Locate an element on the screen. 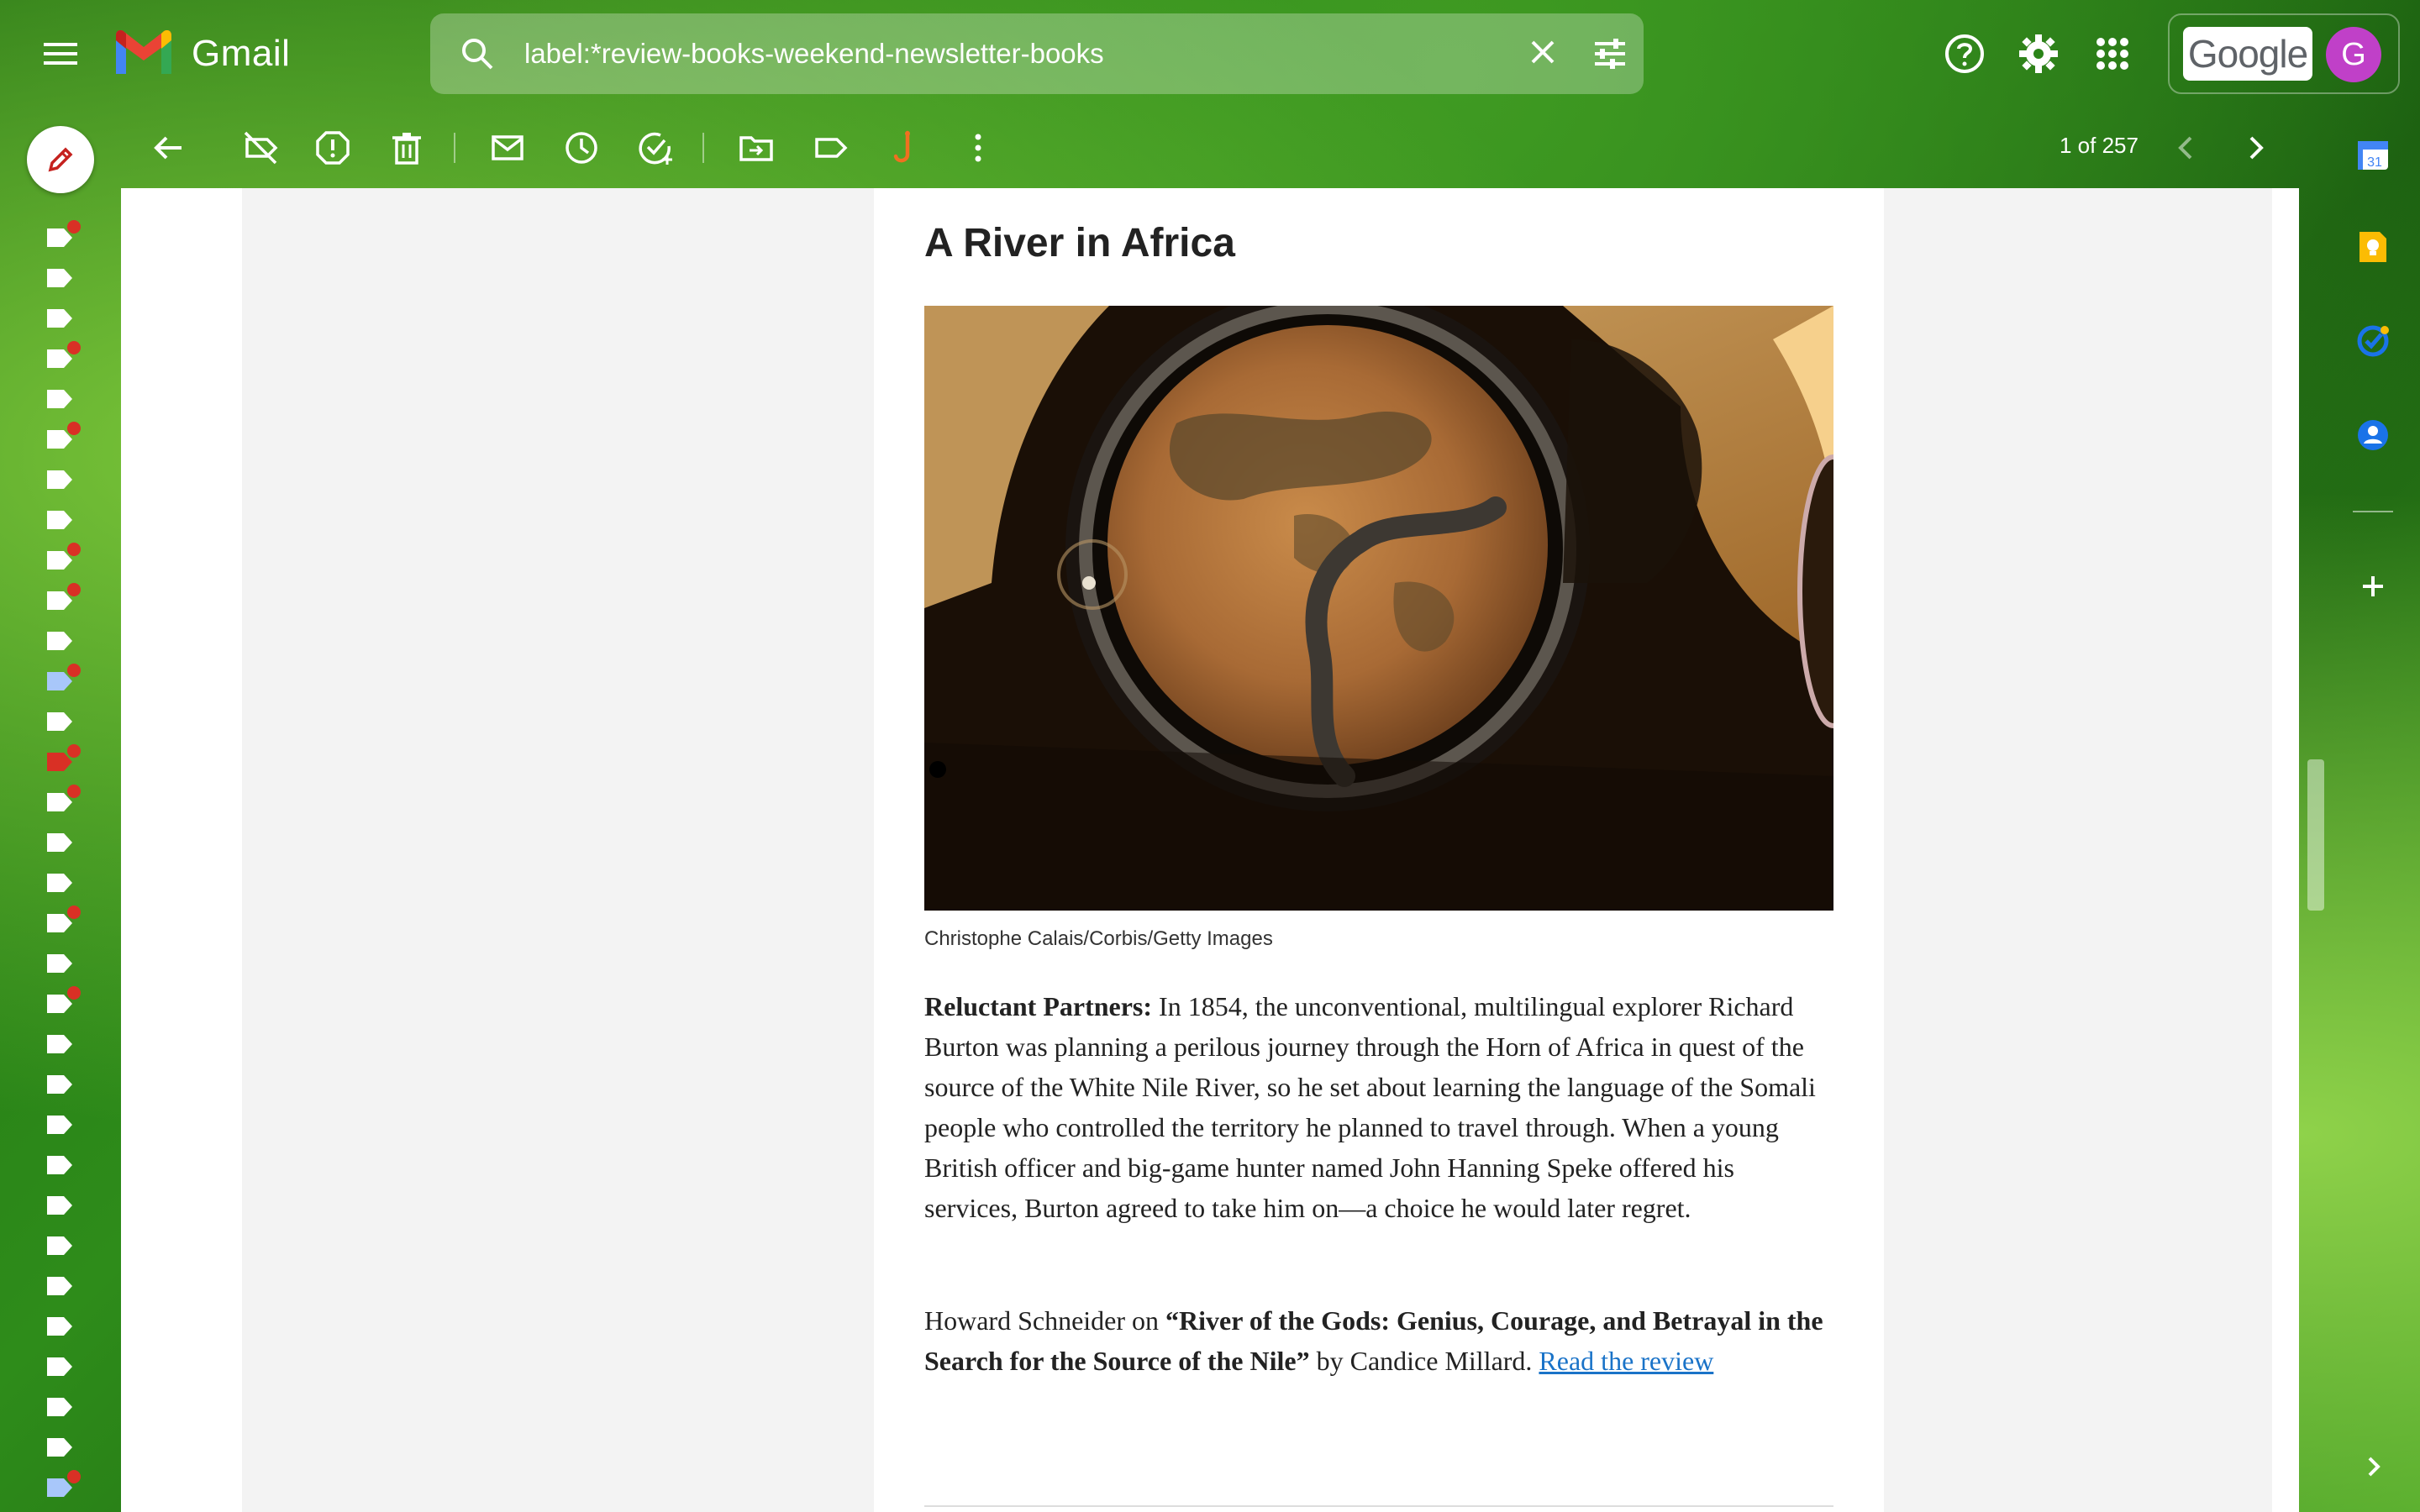  scrollbar is located at coordinates (2316, 850).